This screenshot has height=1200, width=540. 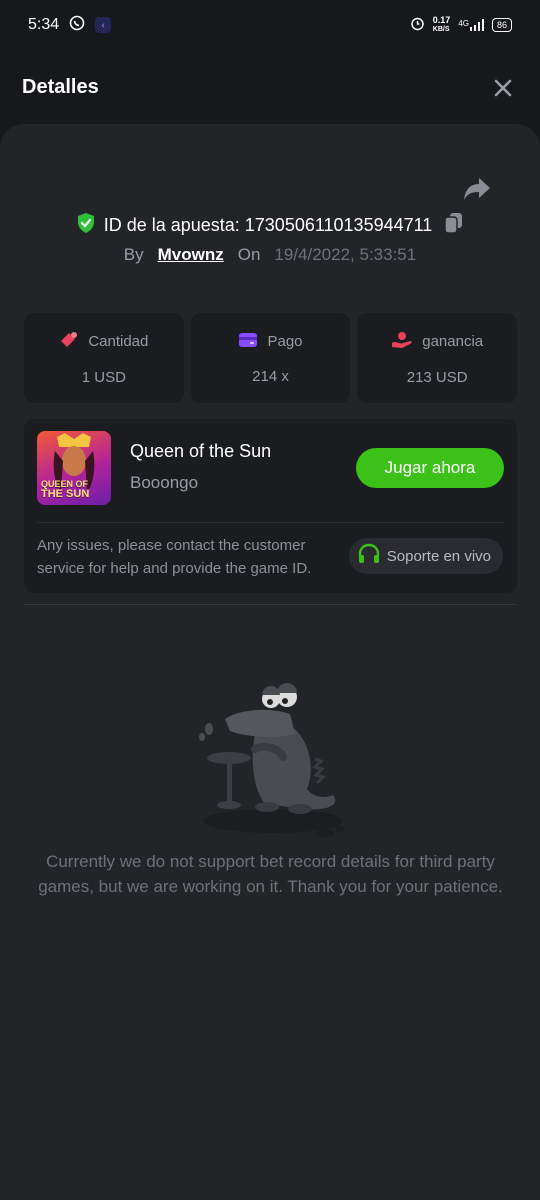 I want to click on signal-icon: 4G, so click(x=471, y=25).